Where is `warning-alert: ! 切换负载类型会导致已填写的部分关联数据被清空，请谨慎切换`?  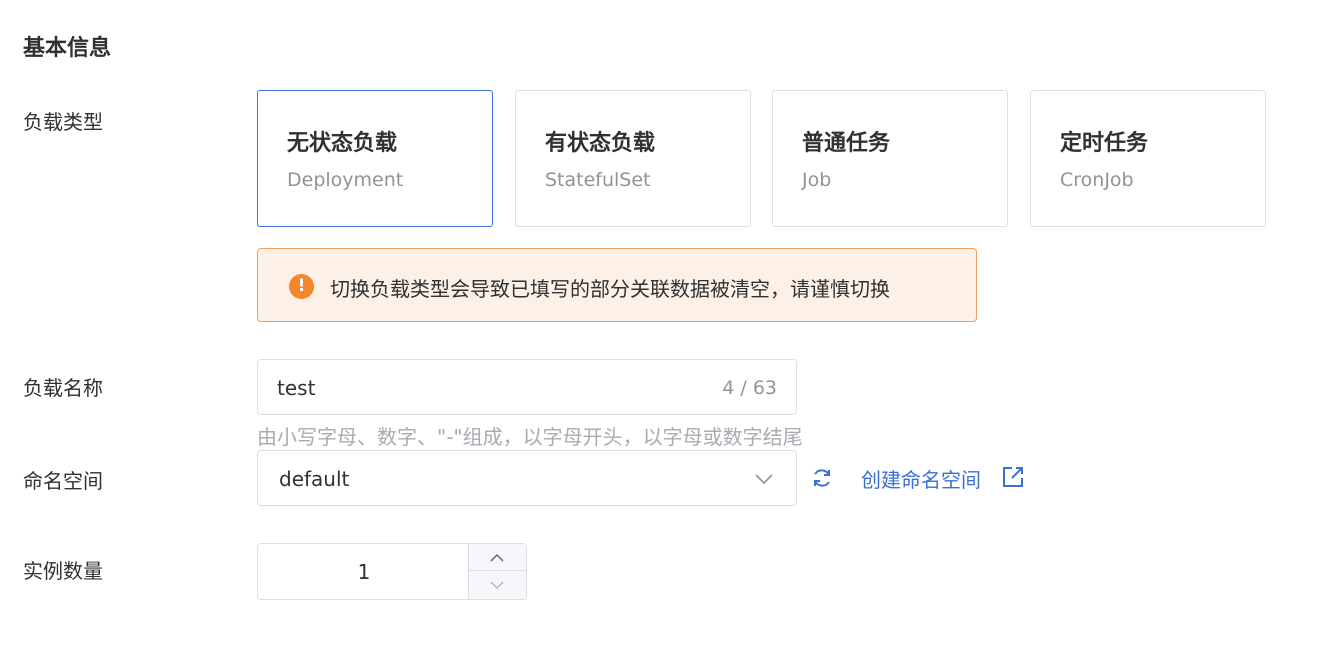
warning-alert: ! 切换负载类型会导致已填写的部分关联数据被清空，请谨慎切换 is located at coordinates (617, 285).